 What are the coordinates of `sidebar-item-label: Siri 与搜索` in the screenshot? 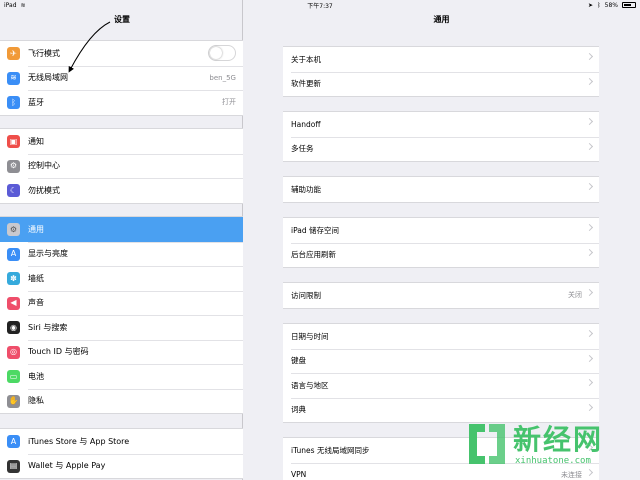 It's located at (48, 327).